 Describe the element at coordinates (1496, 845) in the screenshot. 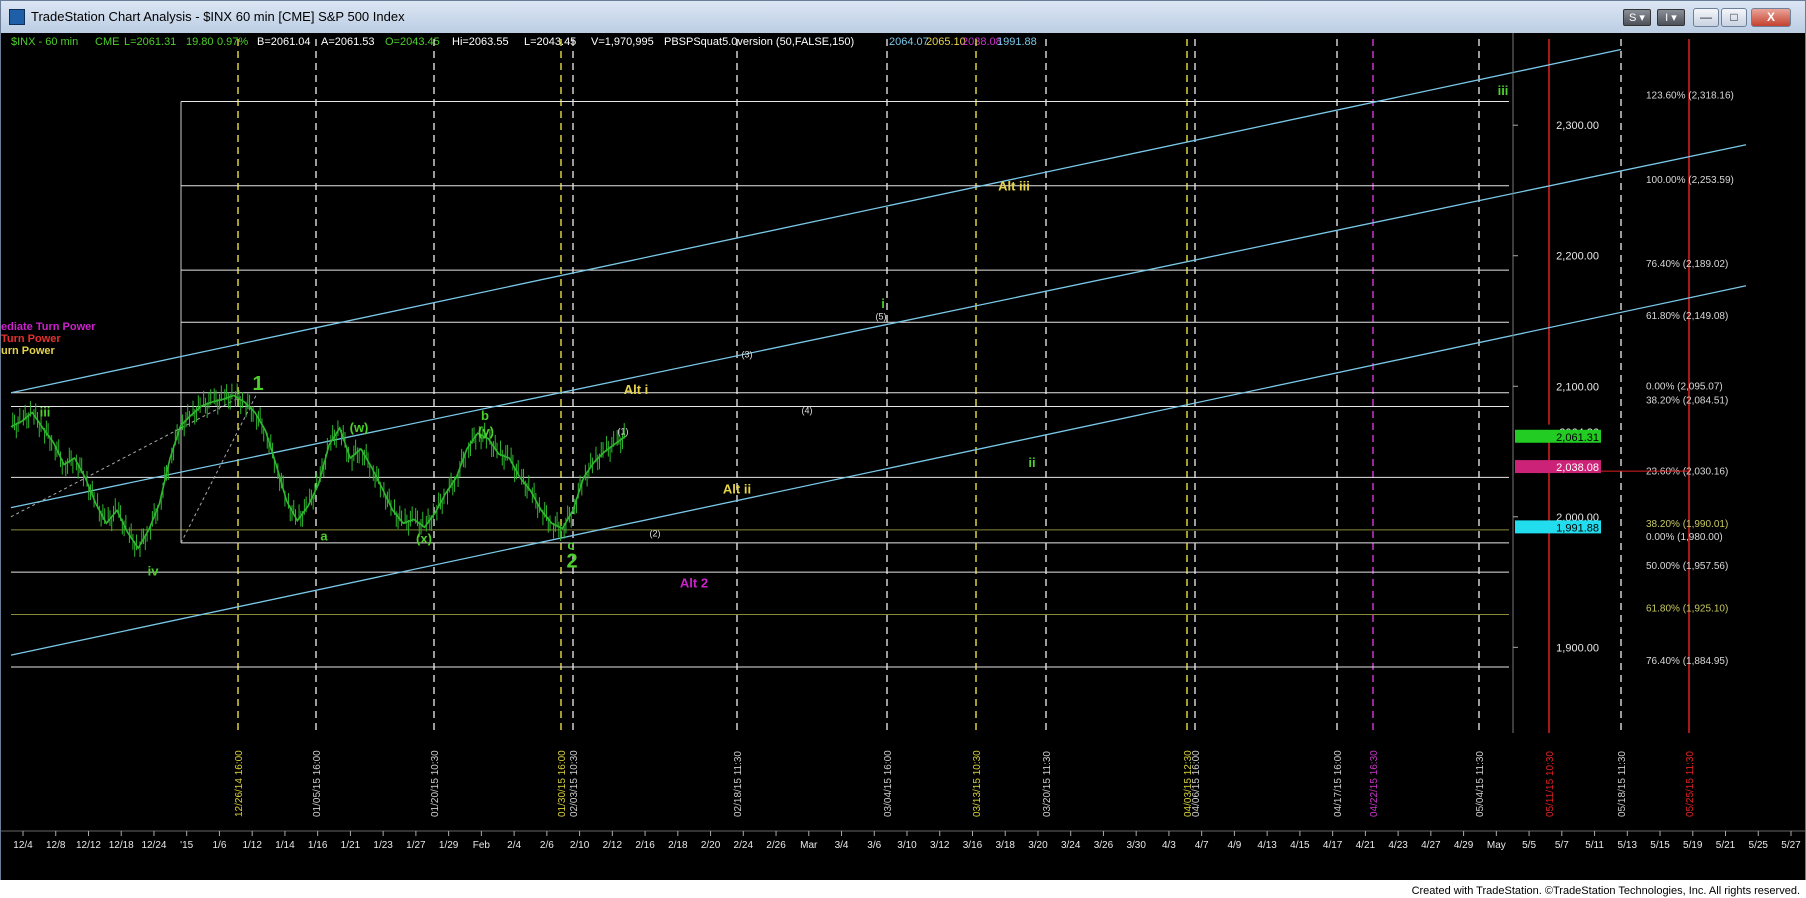

I see `x-tick-label: May` at that location.